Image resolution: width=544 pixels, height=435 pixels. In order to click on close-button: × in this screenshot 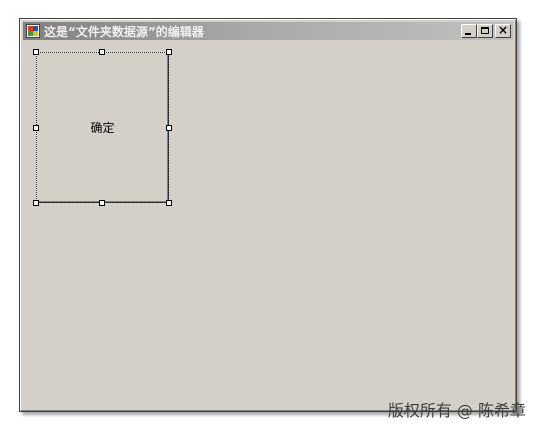, I will do `click(503, 30)`.